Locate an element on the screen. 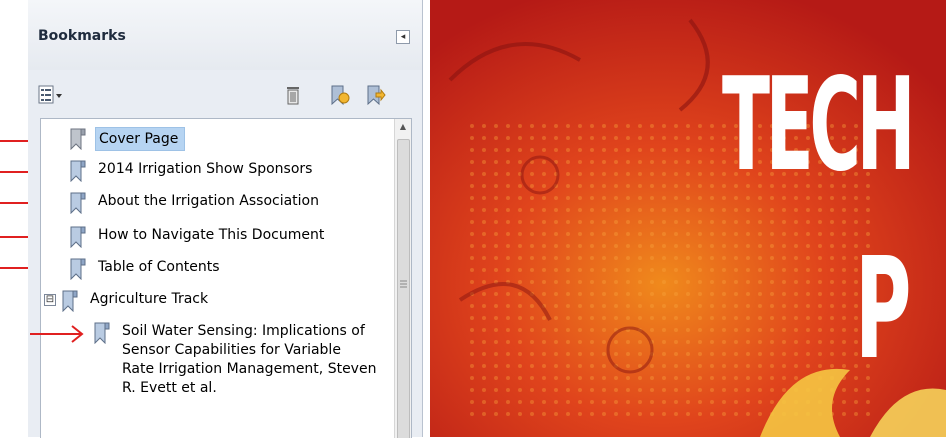 Image resolution: width=946 pixels, height=438 pixels. panel-title: Bookmarks is located at coordinates (82, 36).